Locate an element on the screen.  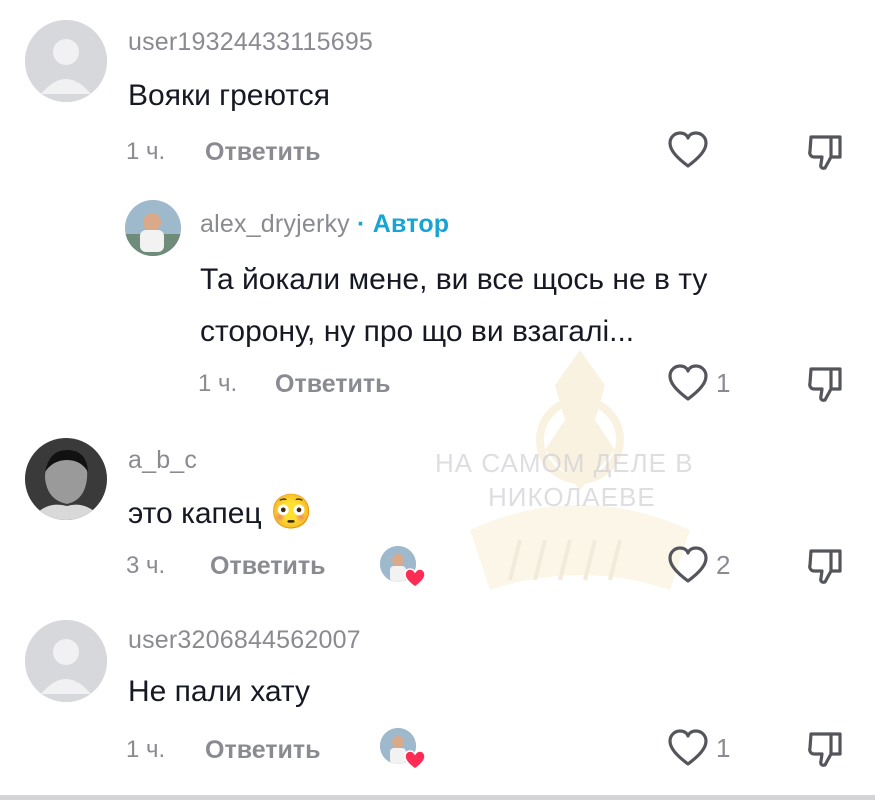
comment-text: Вояки греются is located at coordinates (229, 95).